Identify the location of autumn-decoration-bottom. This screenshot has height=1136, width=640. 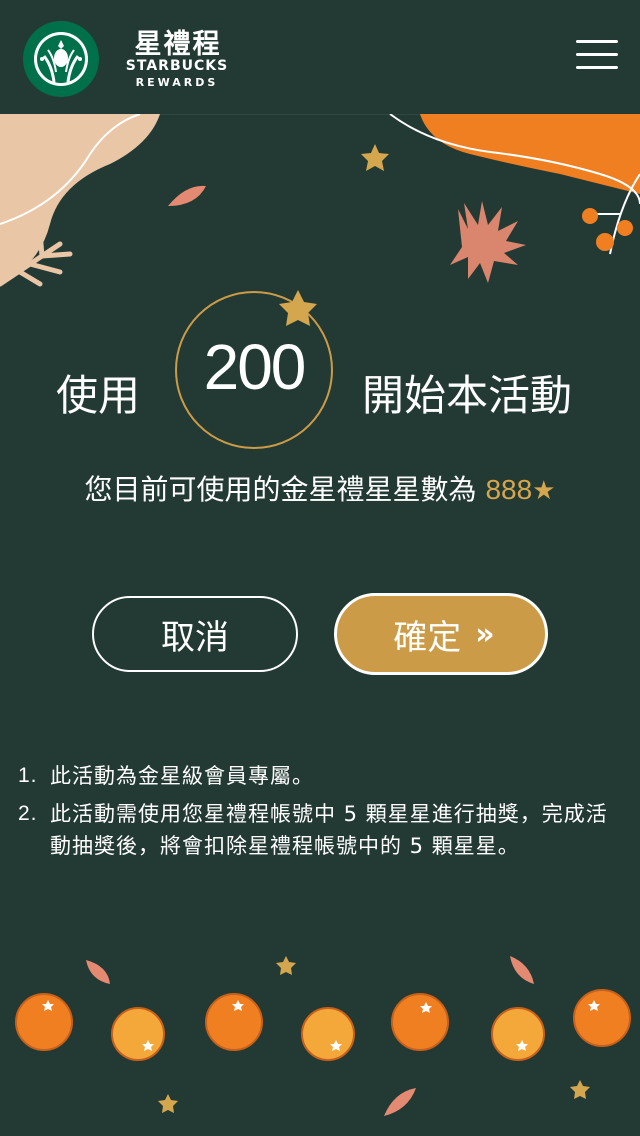
(323, 1036).